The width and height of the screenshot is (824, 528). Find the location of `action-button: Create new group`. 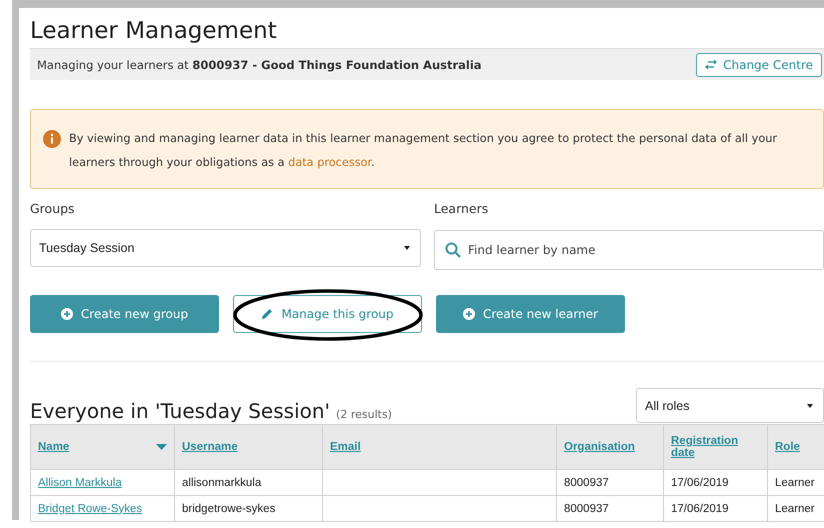

action-button: Create new group is located at coordinates (124, 314).